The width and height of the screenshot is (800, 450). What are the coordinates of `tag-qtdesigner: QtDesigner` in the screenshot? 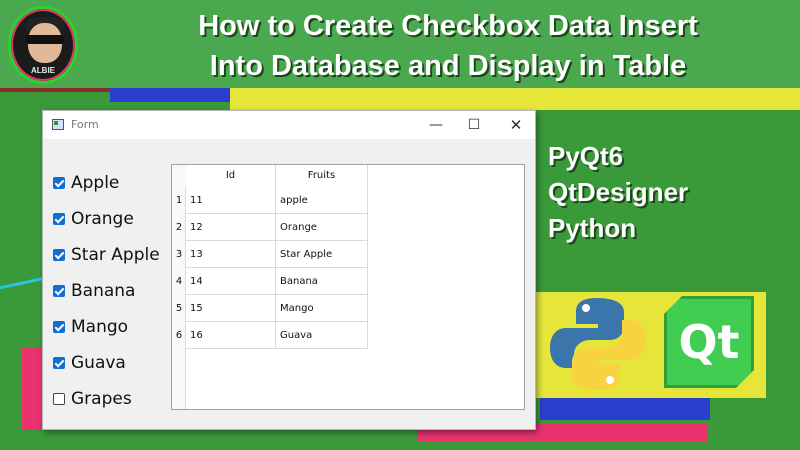 It's located at (618, 192).